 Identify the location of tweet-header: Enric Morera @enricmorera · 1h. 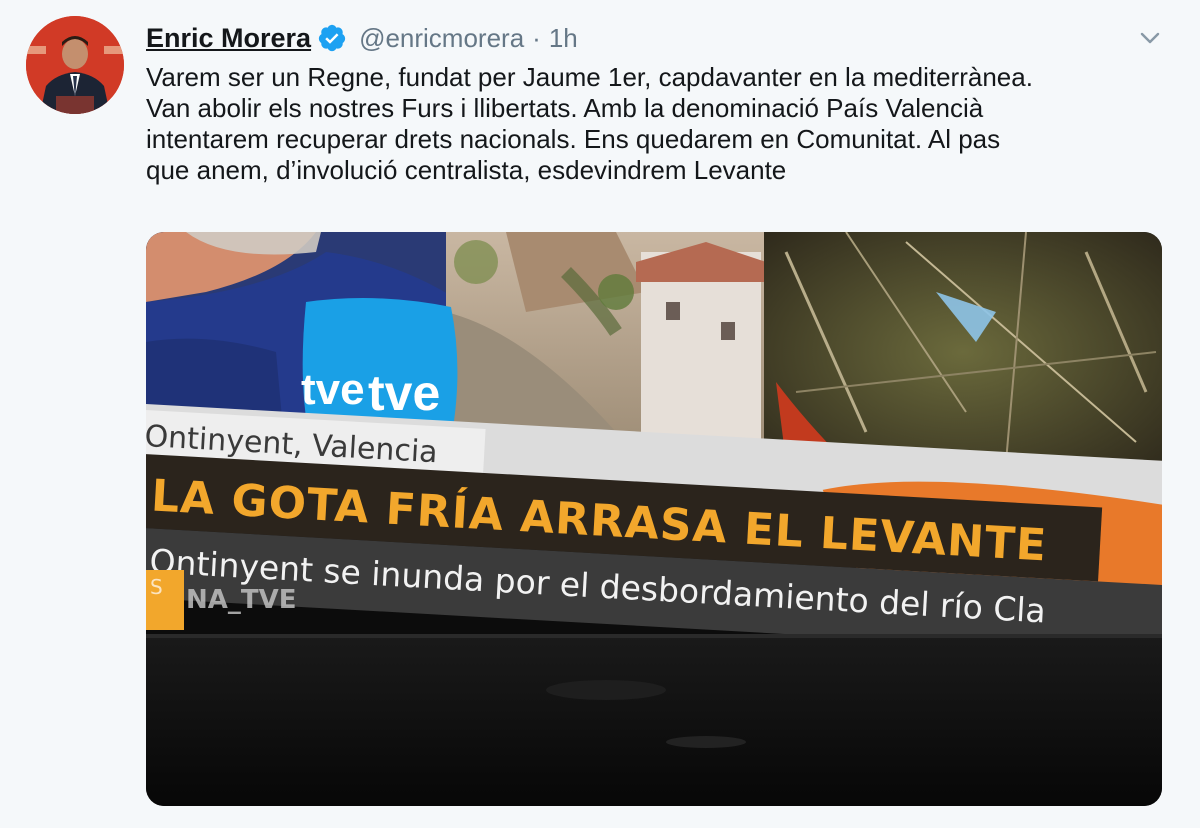
(362, 38).